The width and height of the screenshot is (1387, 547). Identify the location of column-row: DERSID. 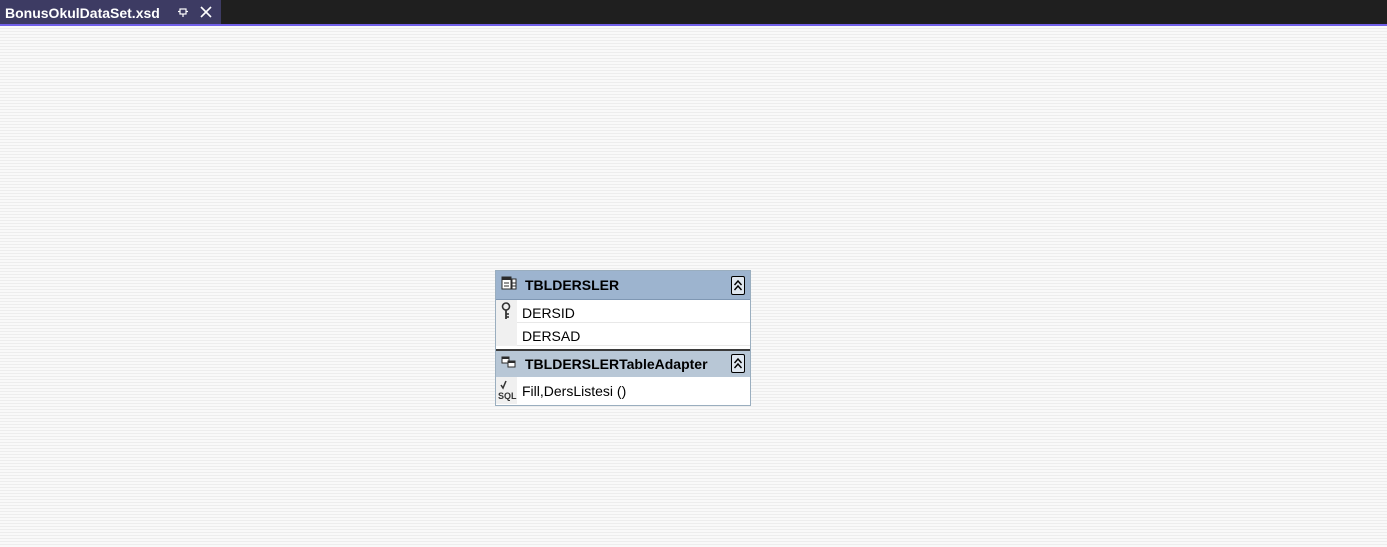
(623, 311).